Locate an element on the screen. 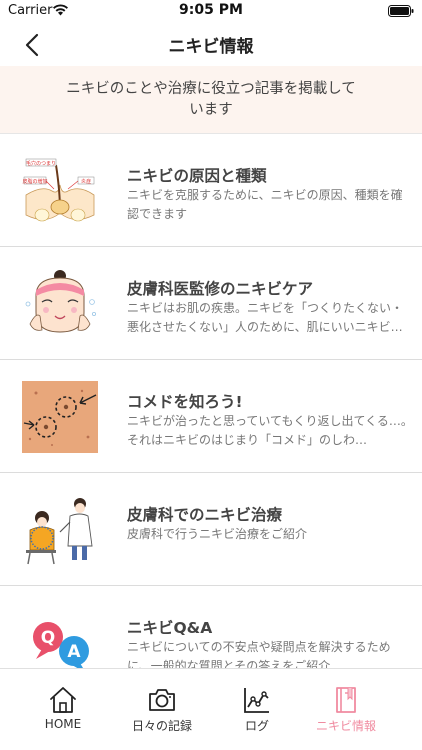 The width and height of the screenshot is (422, 750). face-washing-woman-icon is located at coordinates (61, 301).